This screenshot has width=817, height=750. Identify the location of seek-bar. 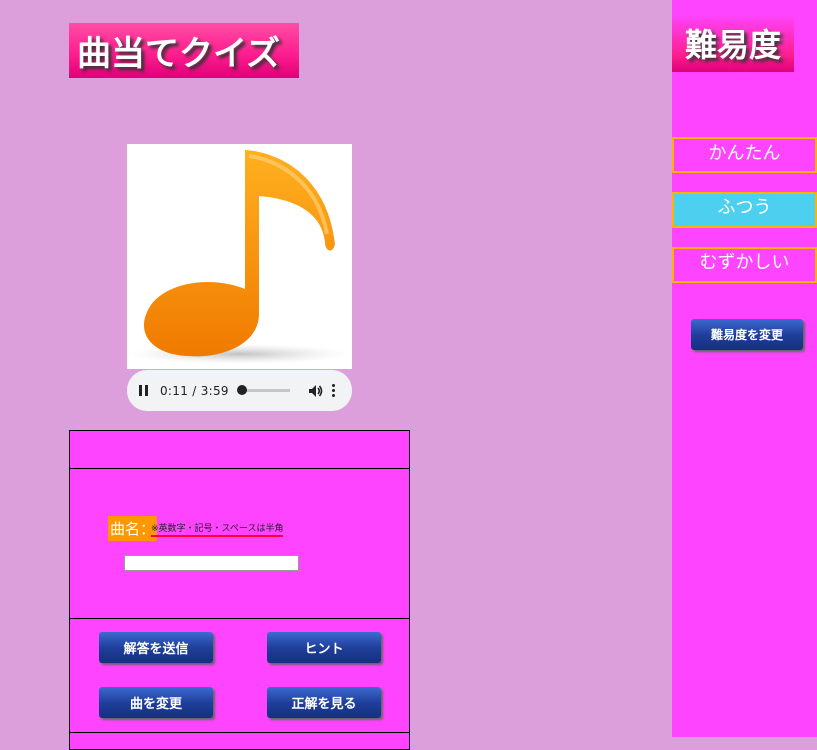
(263, 390).